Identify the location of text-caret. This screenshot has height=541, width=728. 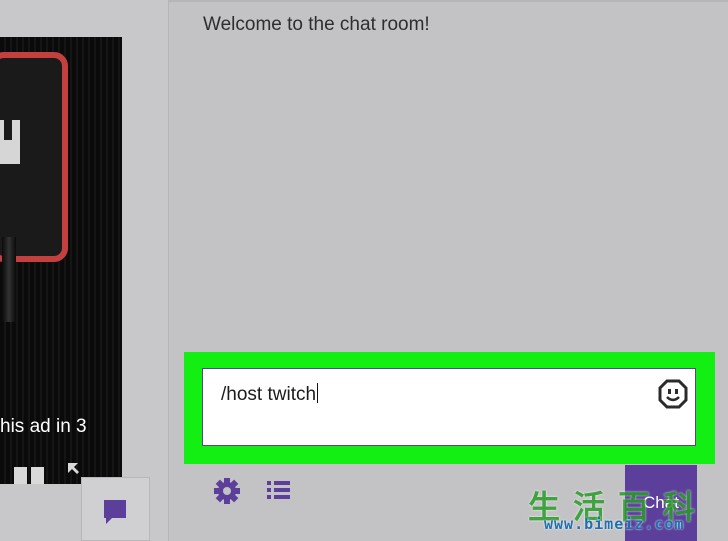
(318, 393).